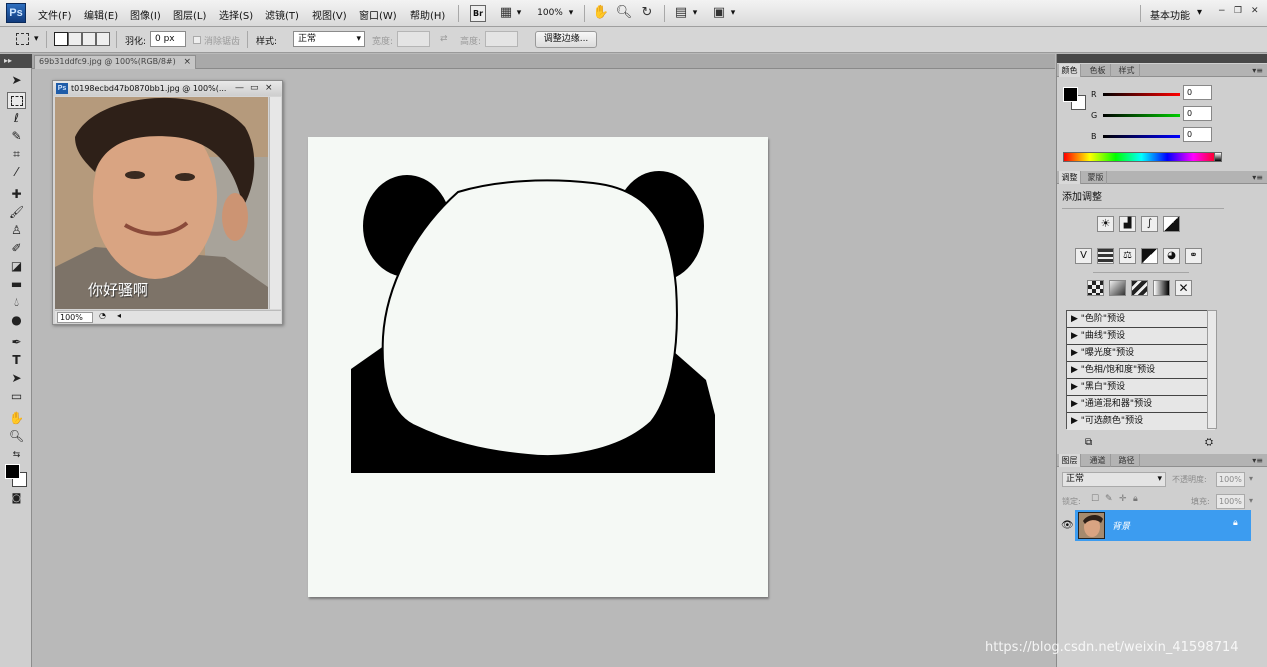 This screenshot has width=1267, height=667. What do you see at coordinates (1141, 157) in the screenshot?
I see `color-spectrum-bar` at bounding box center [1141, 157].